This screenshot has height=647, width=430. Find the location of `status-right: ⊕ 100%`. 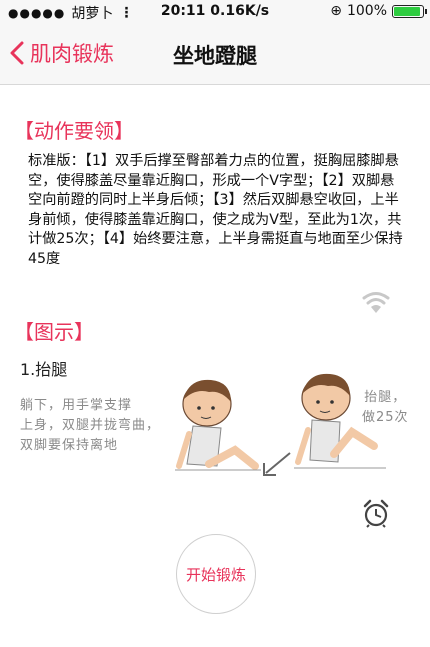

status-right: ⊕ 100% is located at coordinates (378, 11).